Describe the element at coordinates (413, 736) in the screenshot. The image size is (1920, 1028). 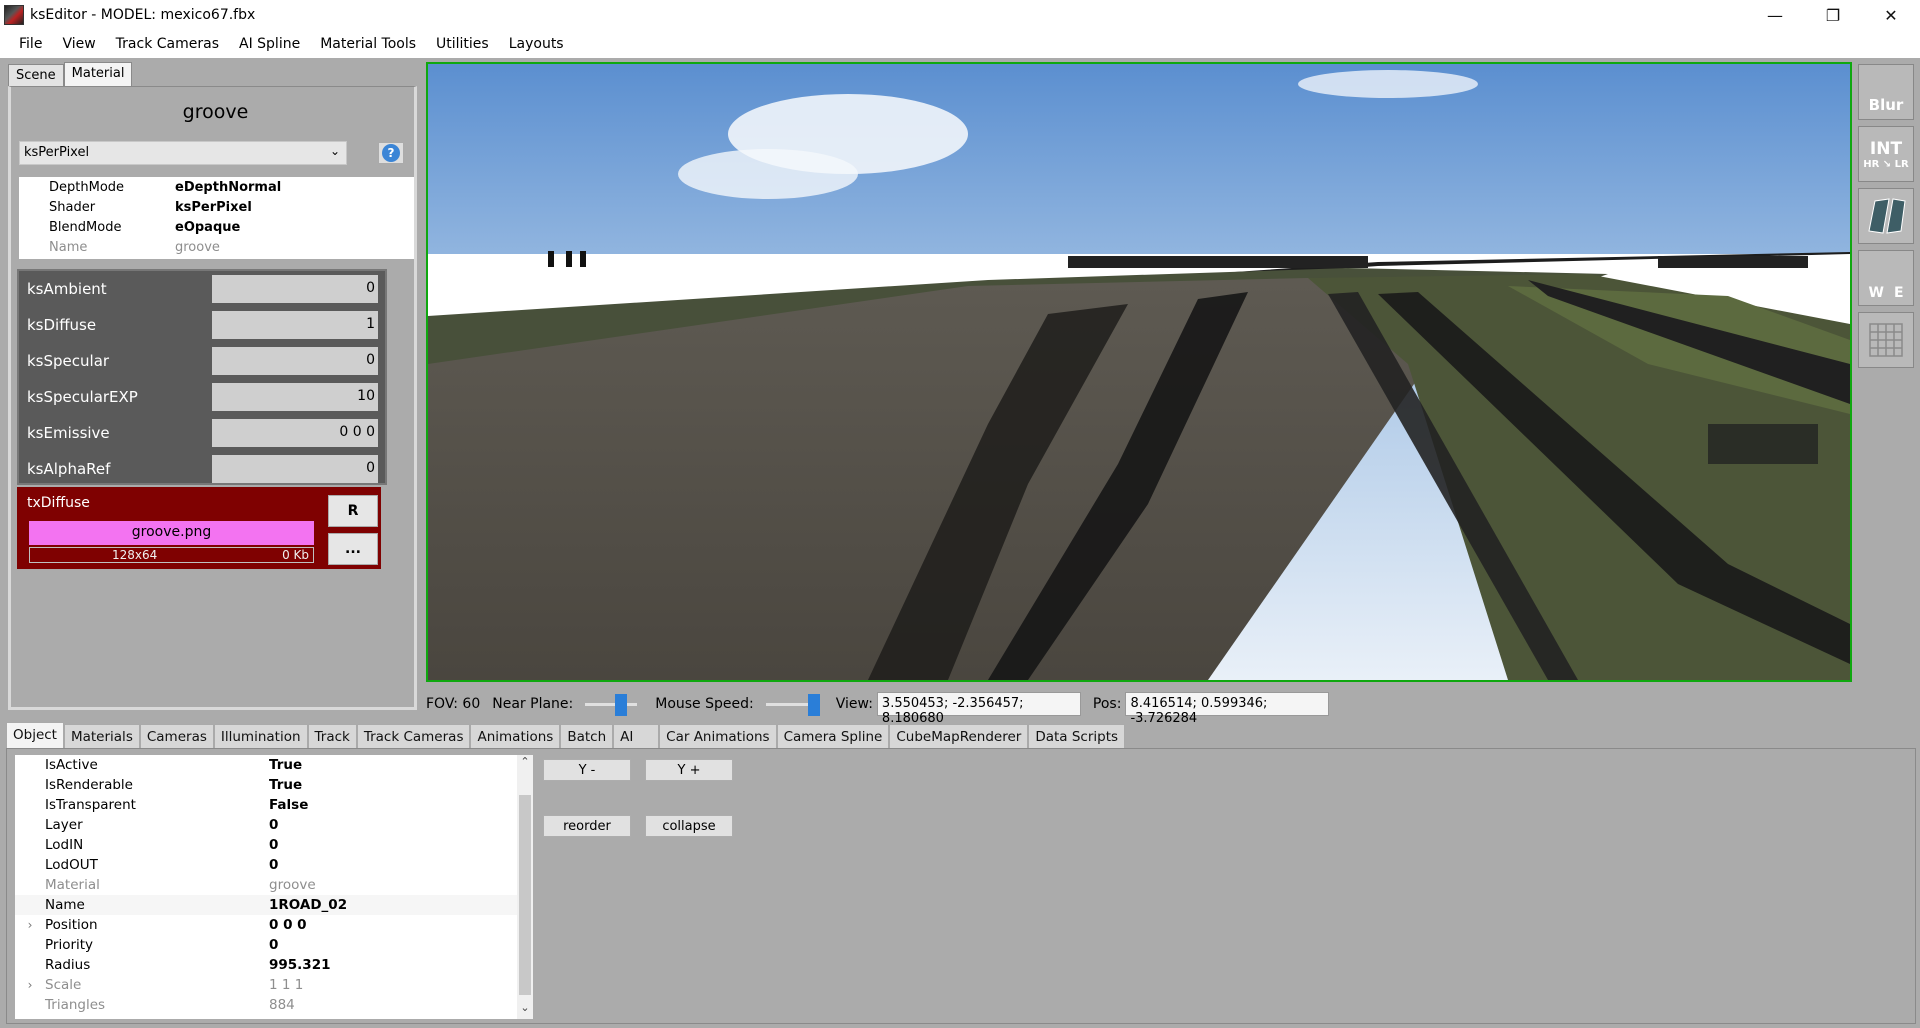
I see `tab-track-cameras: Track Cameras` at that location.